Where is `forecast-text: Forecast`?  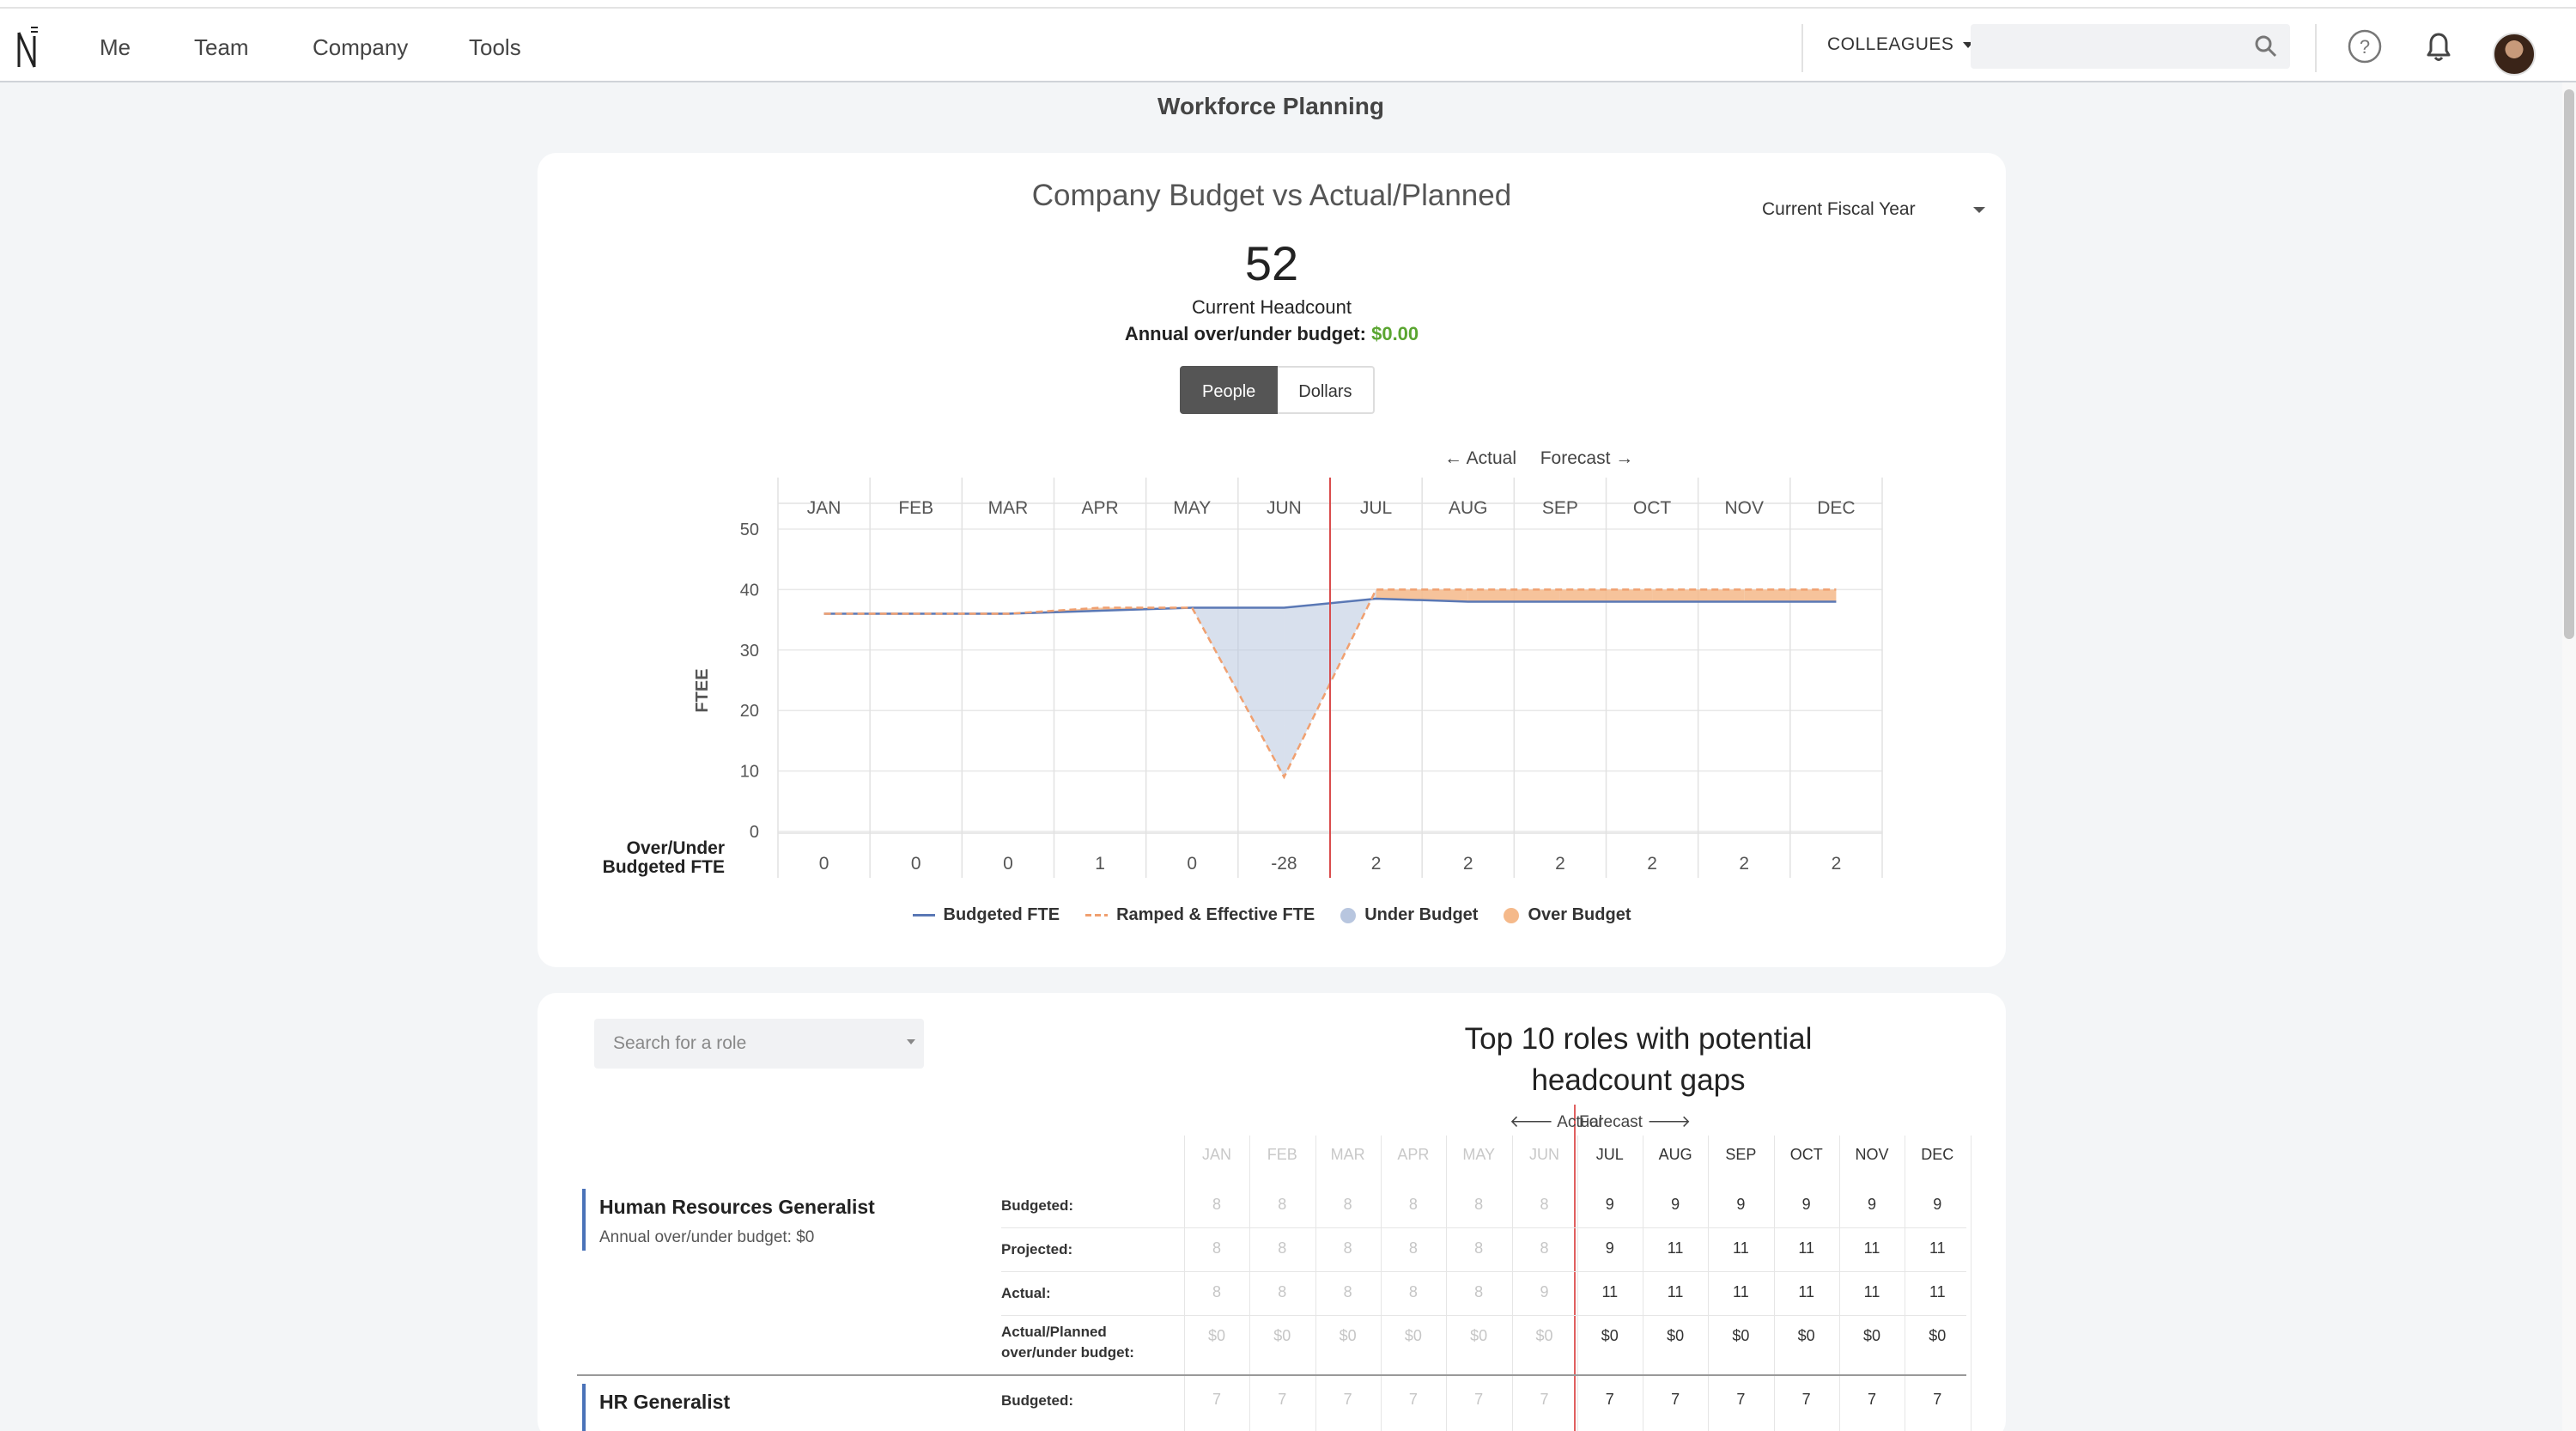 forecast-text: Forecast is located at coordinates (1611, 1122).